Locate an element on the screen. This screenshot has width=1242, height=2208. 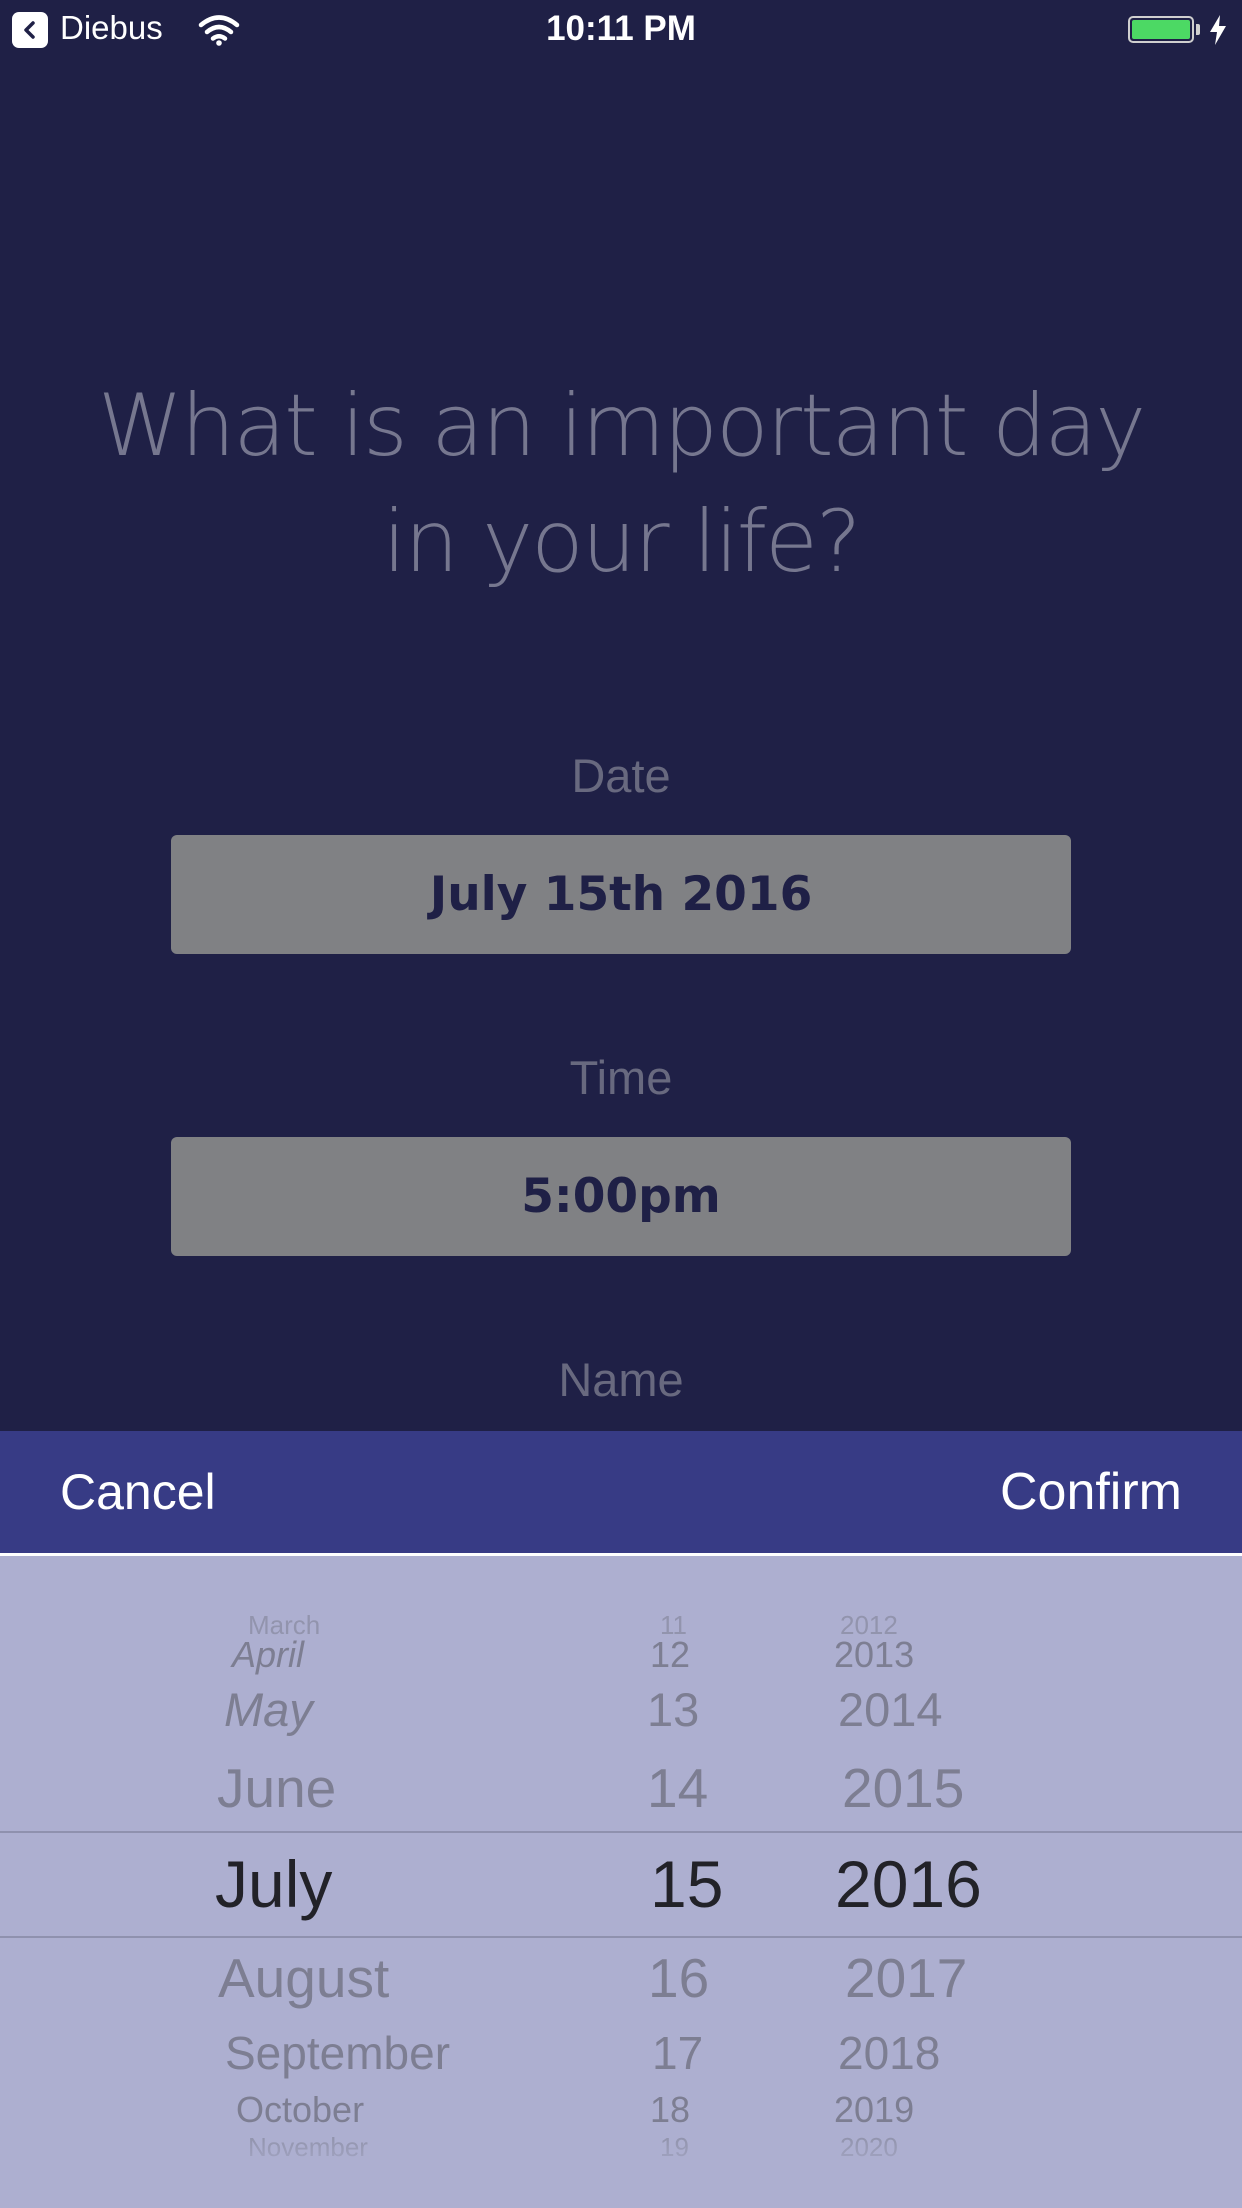
status-bar: Diebus 10:11 PM is located at coordinates (621, 30).